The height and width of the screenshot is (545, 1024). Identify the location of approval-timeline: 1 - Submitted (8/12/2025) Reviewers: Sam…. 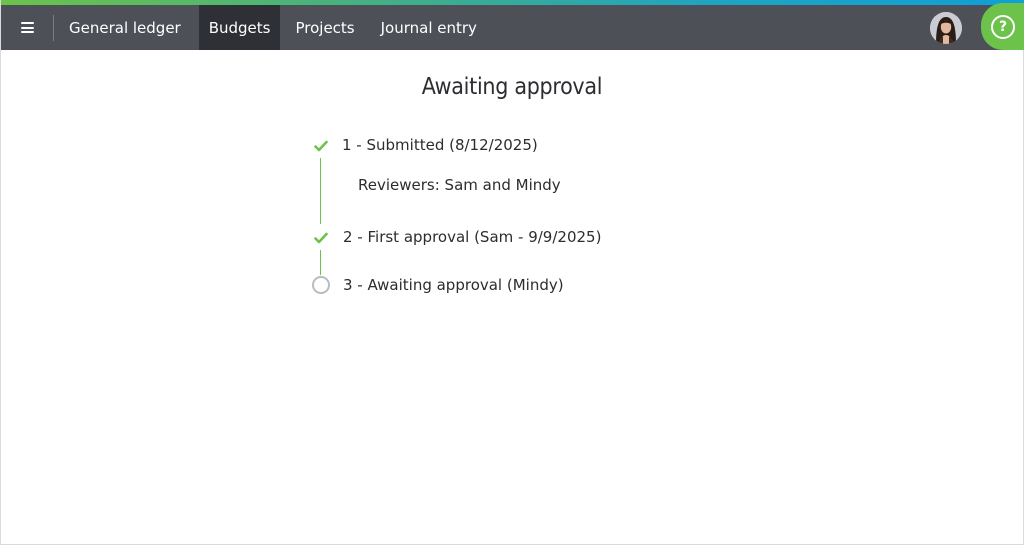
(501, 220).